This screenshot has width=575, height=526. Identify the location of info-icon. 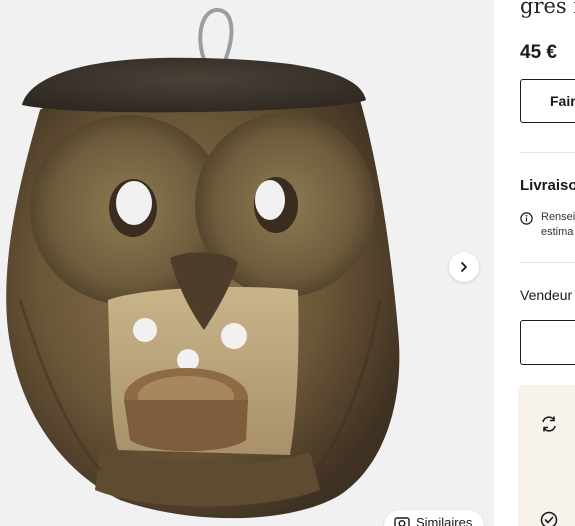
(526, 218).